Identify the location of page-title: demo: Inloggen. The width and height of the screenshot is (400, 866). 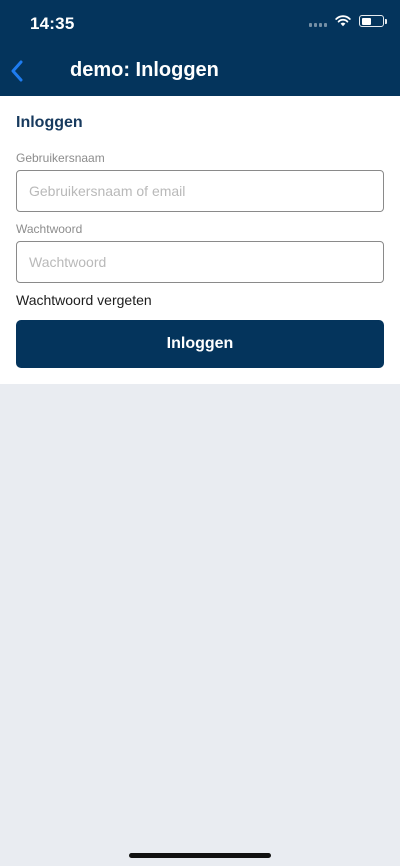
(144, 70).